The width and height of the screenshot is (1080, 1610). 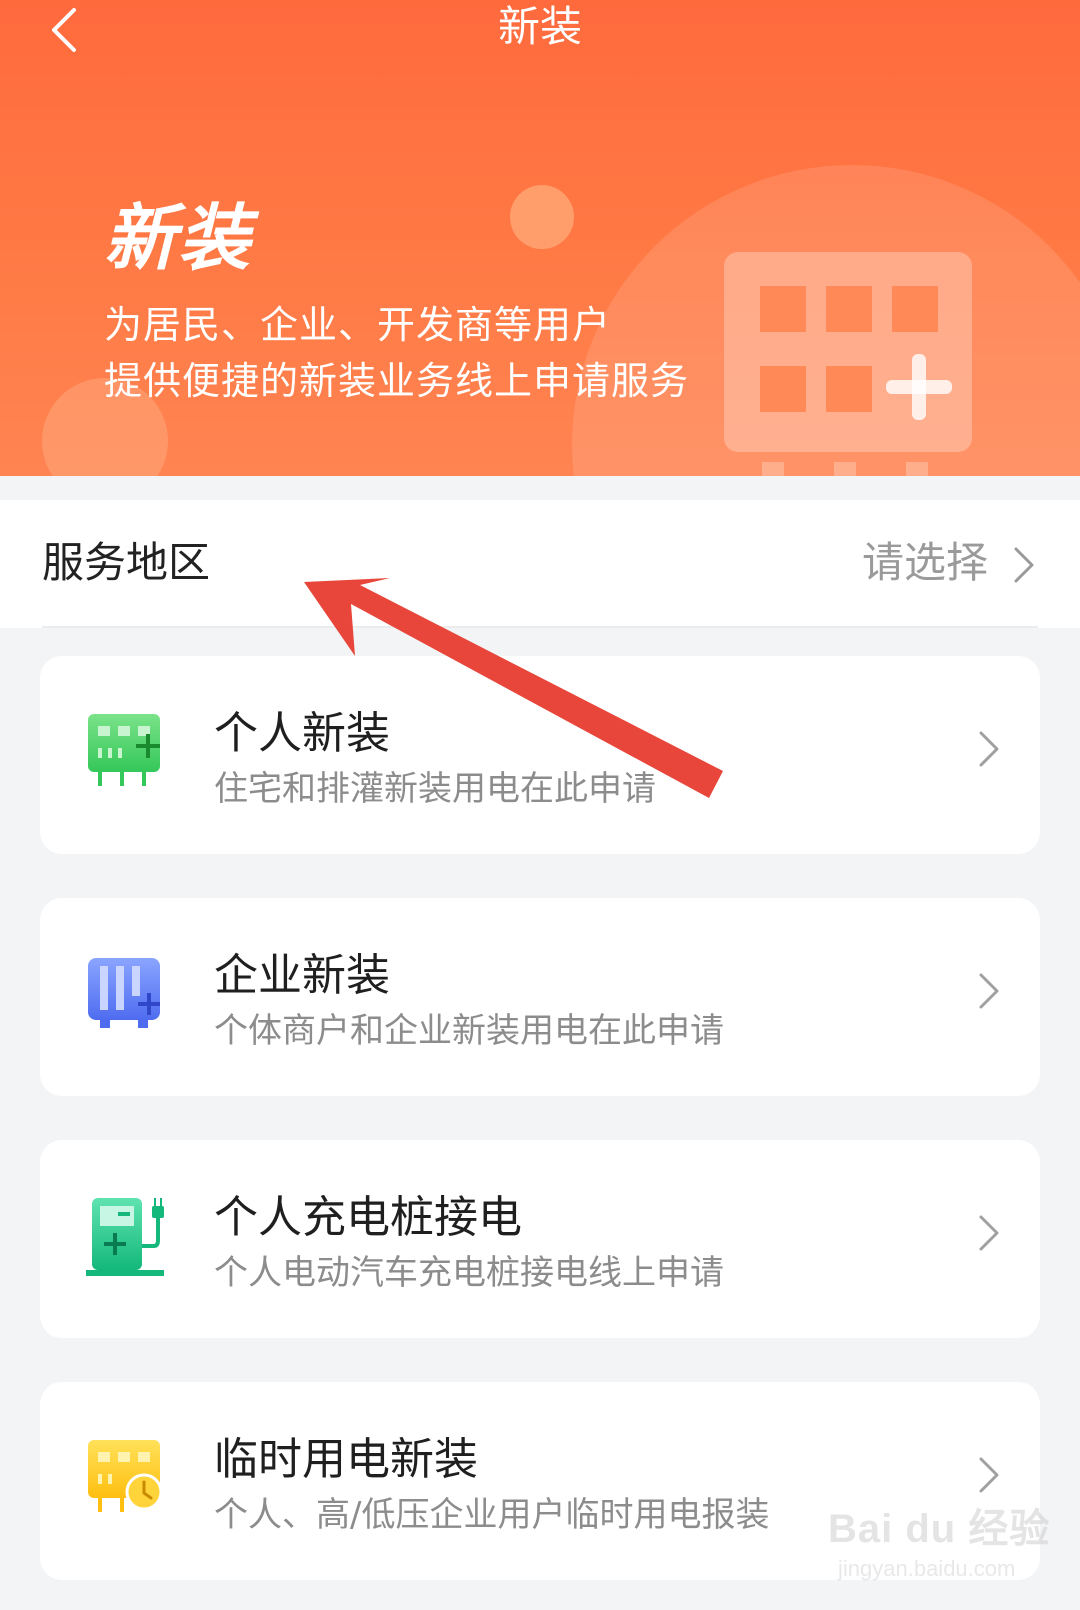 I want to click on hero-description-line1: 为居民、企业、开发商等用户, so click(x=358, y=325).